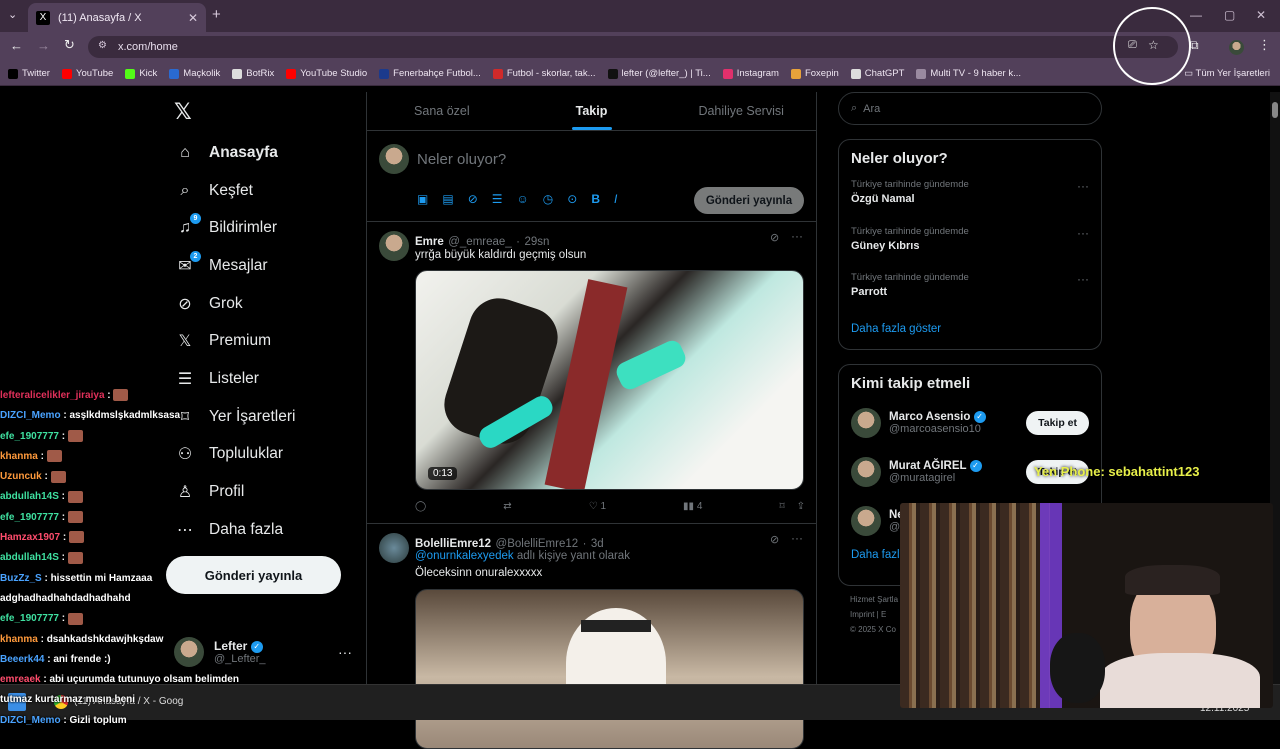 This screenshot has width=1280, height=749. I want to click on minimize-icon: —, so click(1196, 15).